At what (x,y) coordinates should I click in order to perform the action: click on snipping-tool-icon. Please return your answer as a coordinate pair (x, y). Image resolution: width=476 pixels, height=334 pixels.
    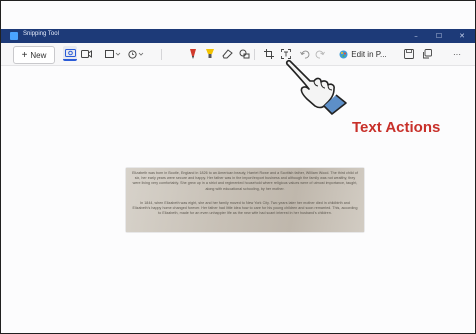
    Looking at the image, I should click on (14, 36).